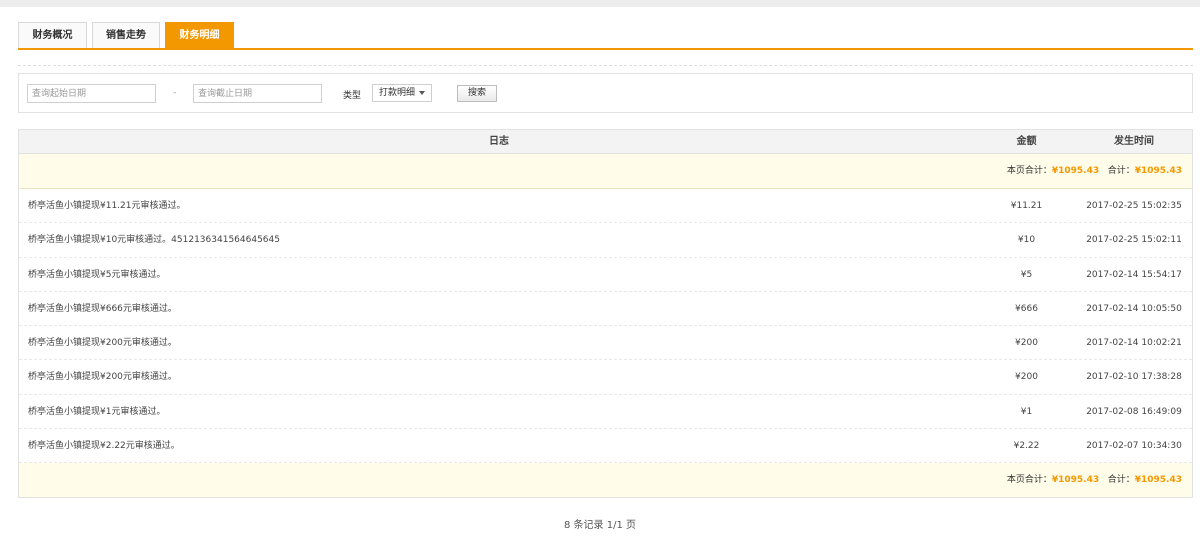 The height and width of the screenshot is (548, 1200). What do you see at coordinates (97, 274) in the screenshot?
I see `row-log: 桥亭活鱼小镇提现¥5元审核通过。` at bounding box center [97, 274].